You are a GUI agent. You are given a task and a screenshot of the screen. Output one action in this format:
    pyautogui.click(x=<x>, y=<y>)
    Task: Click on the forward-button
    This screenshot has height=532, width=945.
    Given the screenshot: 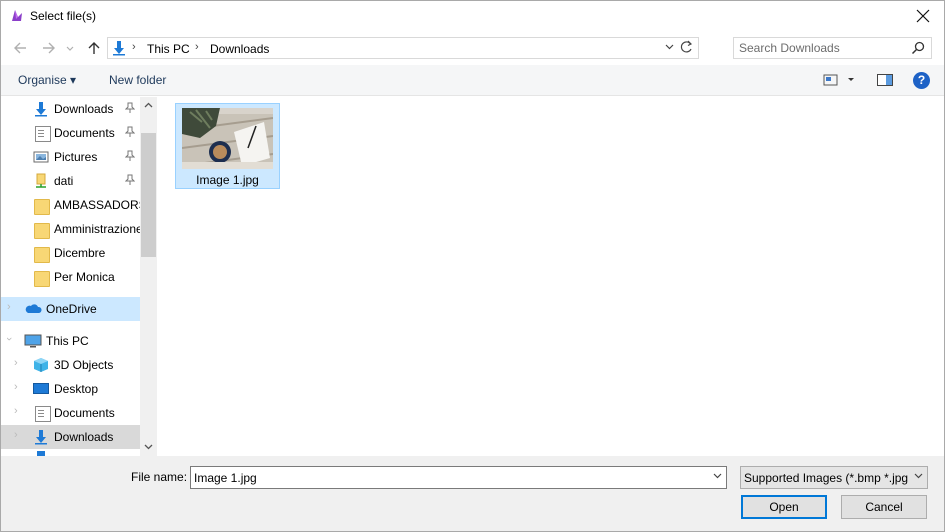 What is the action you would take?
    pyautogui.click(x=49, y=48)
    